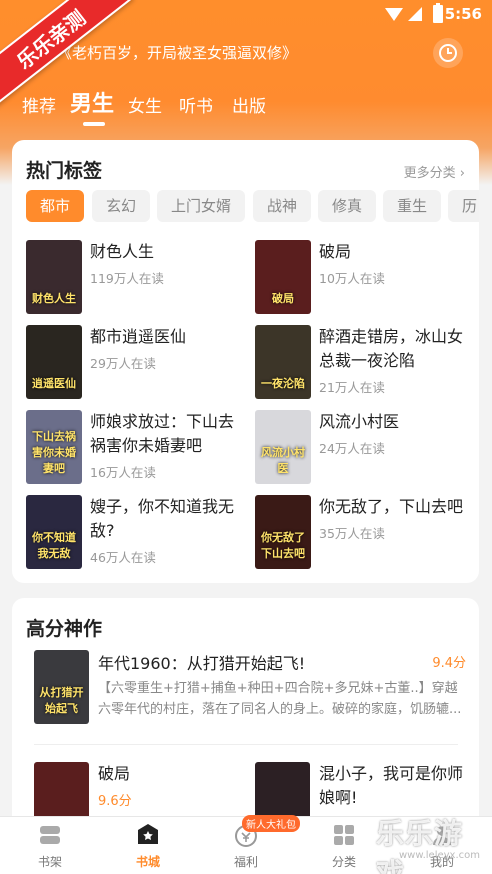 This screenshot has width=492, height=874. Describe the element at coordinates (115, 801) in the screenshot. I see `book-score: 9.6分` at that location.